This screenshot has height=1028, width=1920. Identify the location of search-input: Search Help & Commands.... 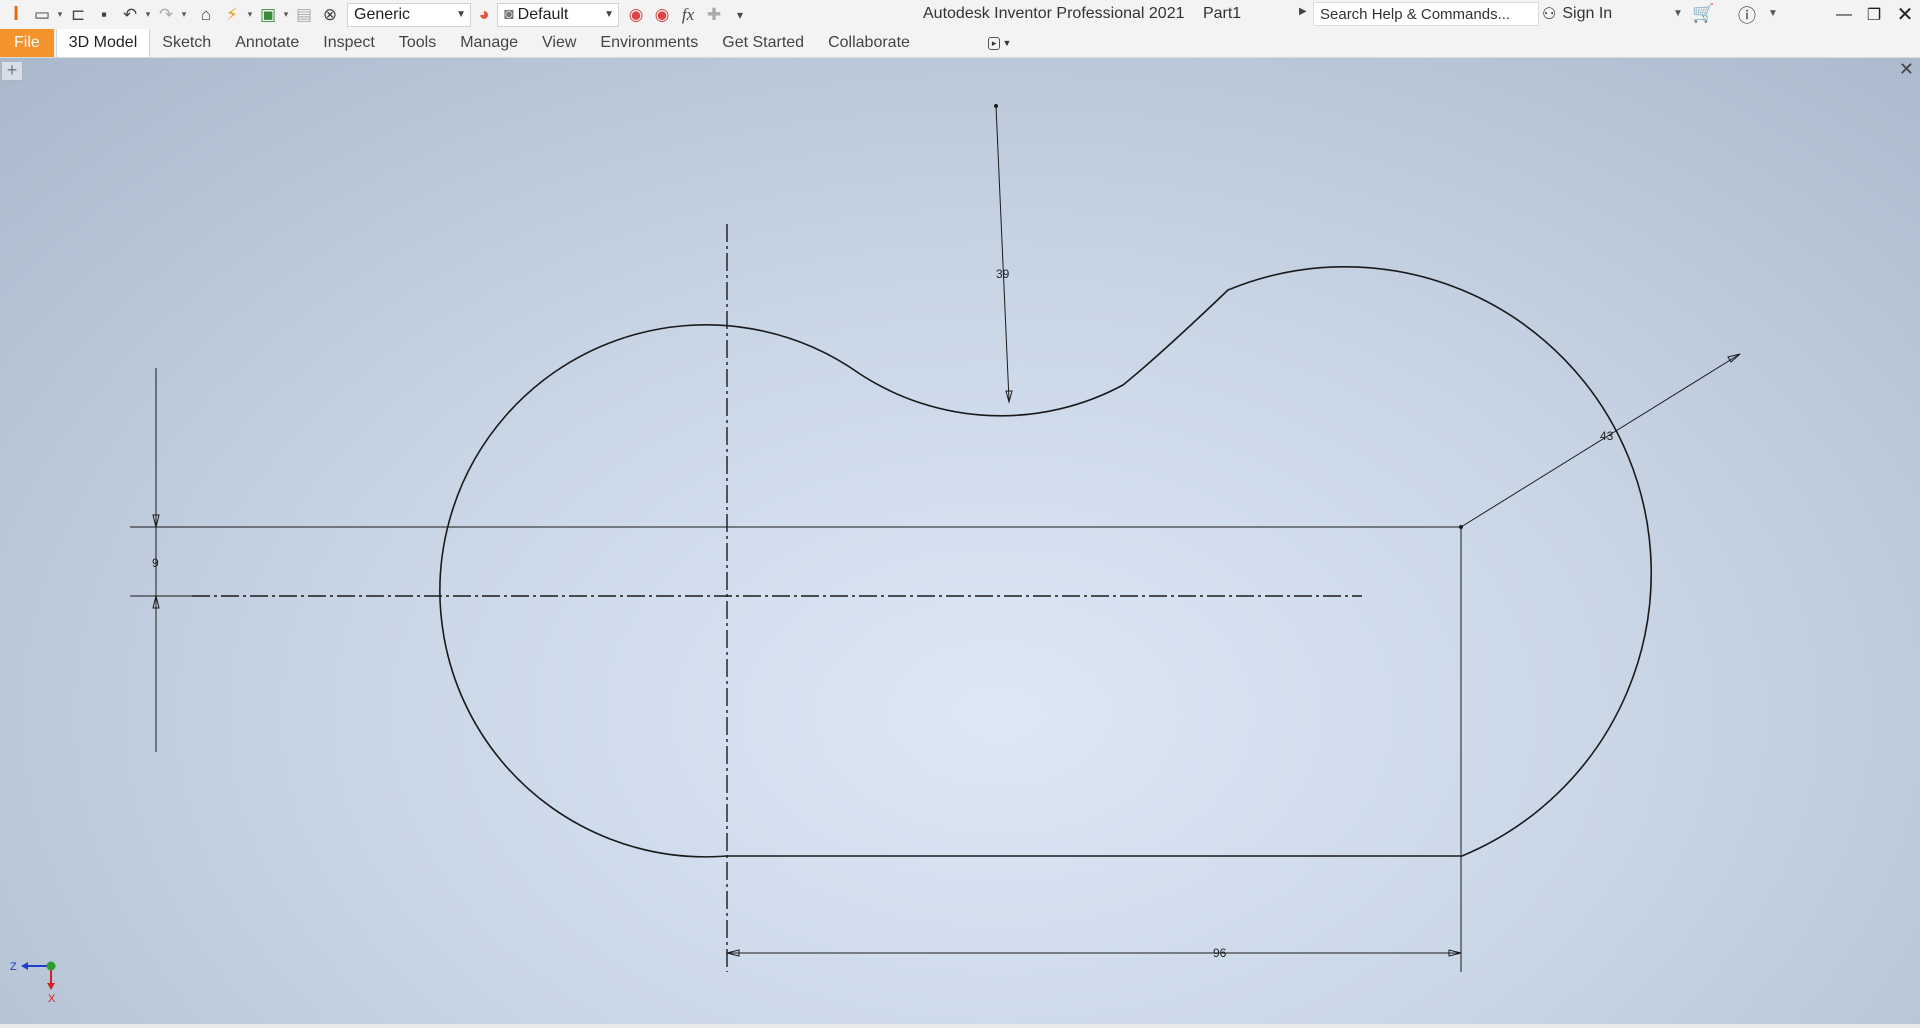
(1426, 14).